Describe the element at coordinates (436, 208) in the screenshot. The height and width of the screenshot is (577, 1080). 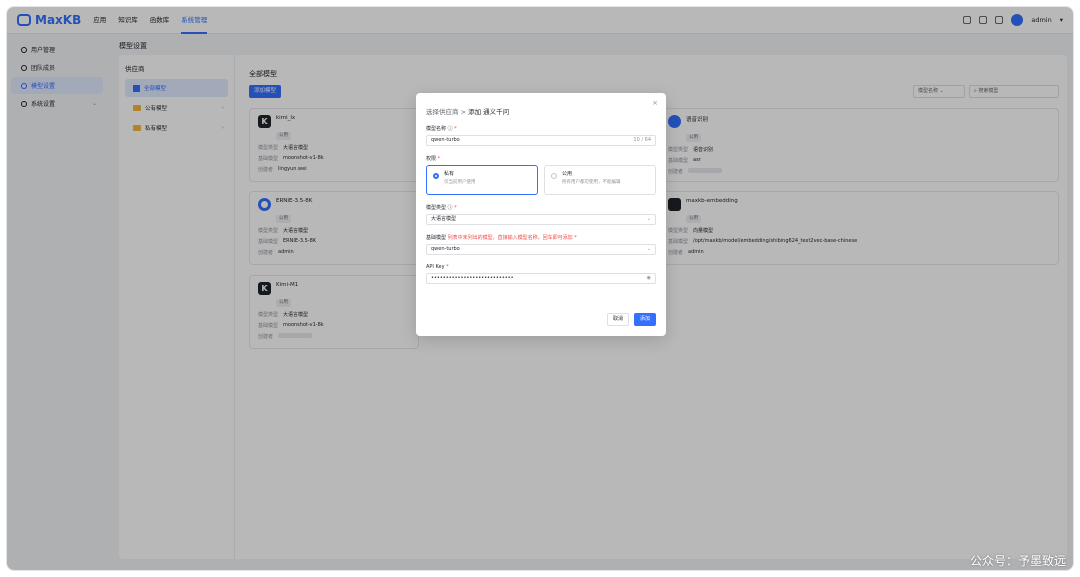
I see `type-label: 模型类型` at that location.